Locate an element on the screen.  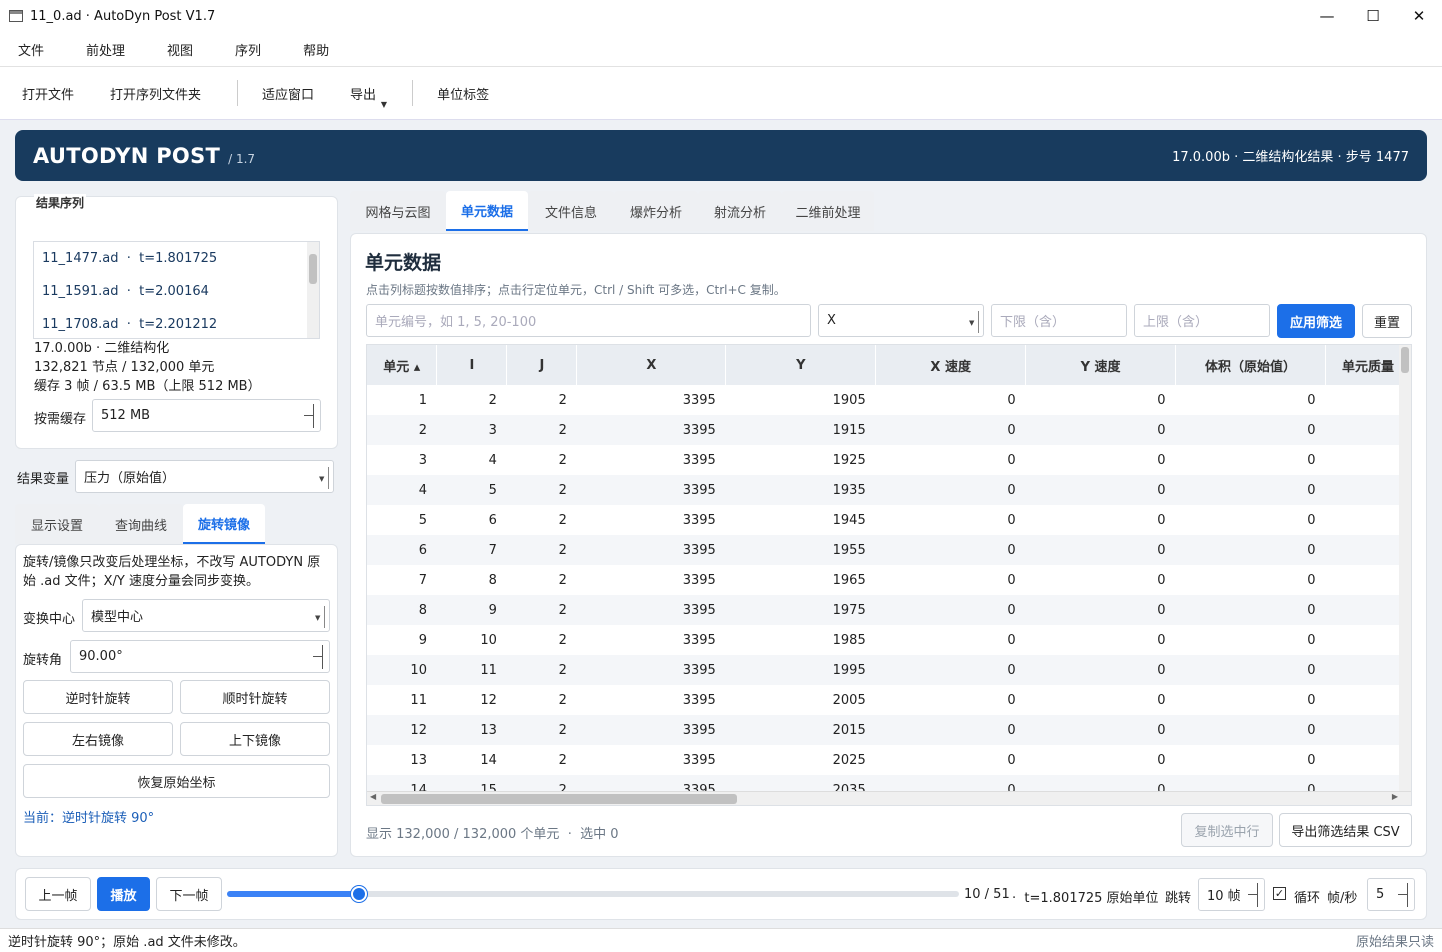
col-header-i: I is located at coordinates (472, 365).